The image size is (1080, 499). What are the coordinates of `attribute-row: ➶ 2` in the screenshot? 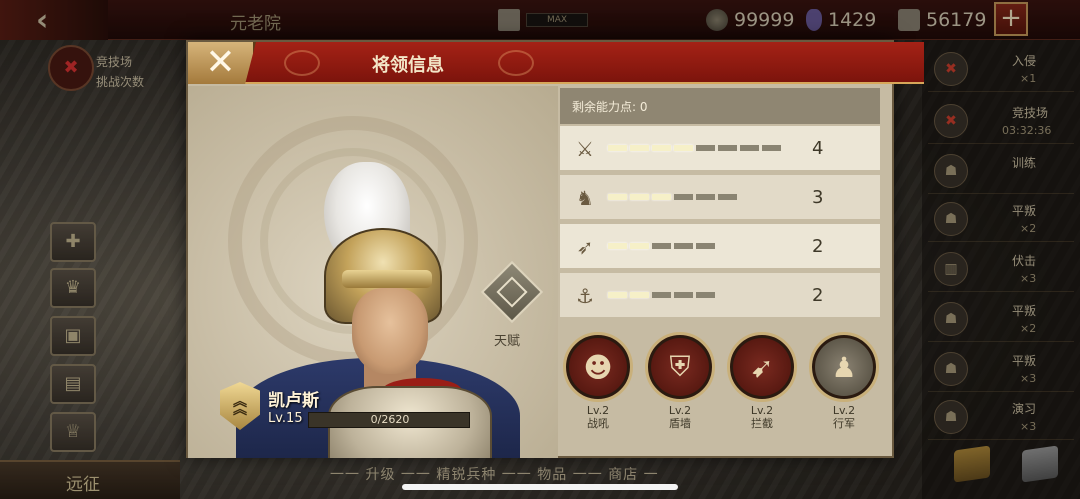 It's located at (720, 247).